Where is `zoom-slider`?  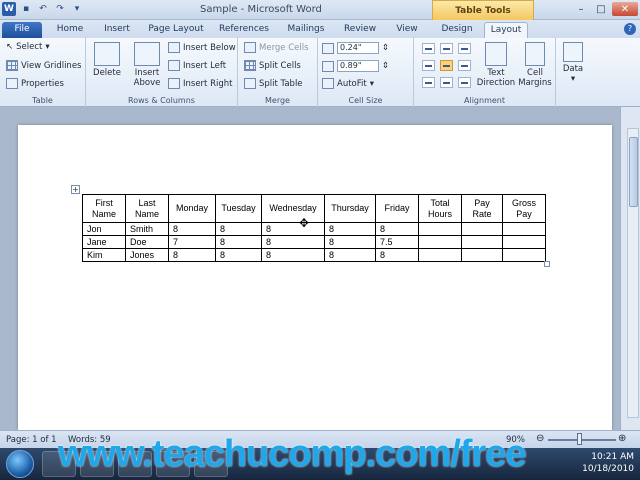 zoom-slider is located at coordinates (582, 440).